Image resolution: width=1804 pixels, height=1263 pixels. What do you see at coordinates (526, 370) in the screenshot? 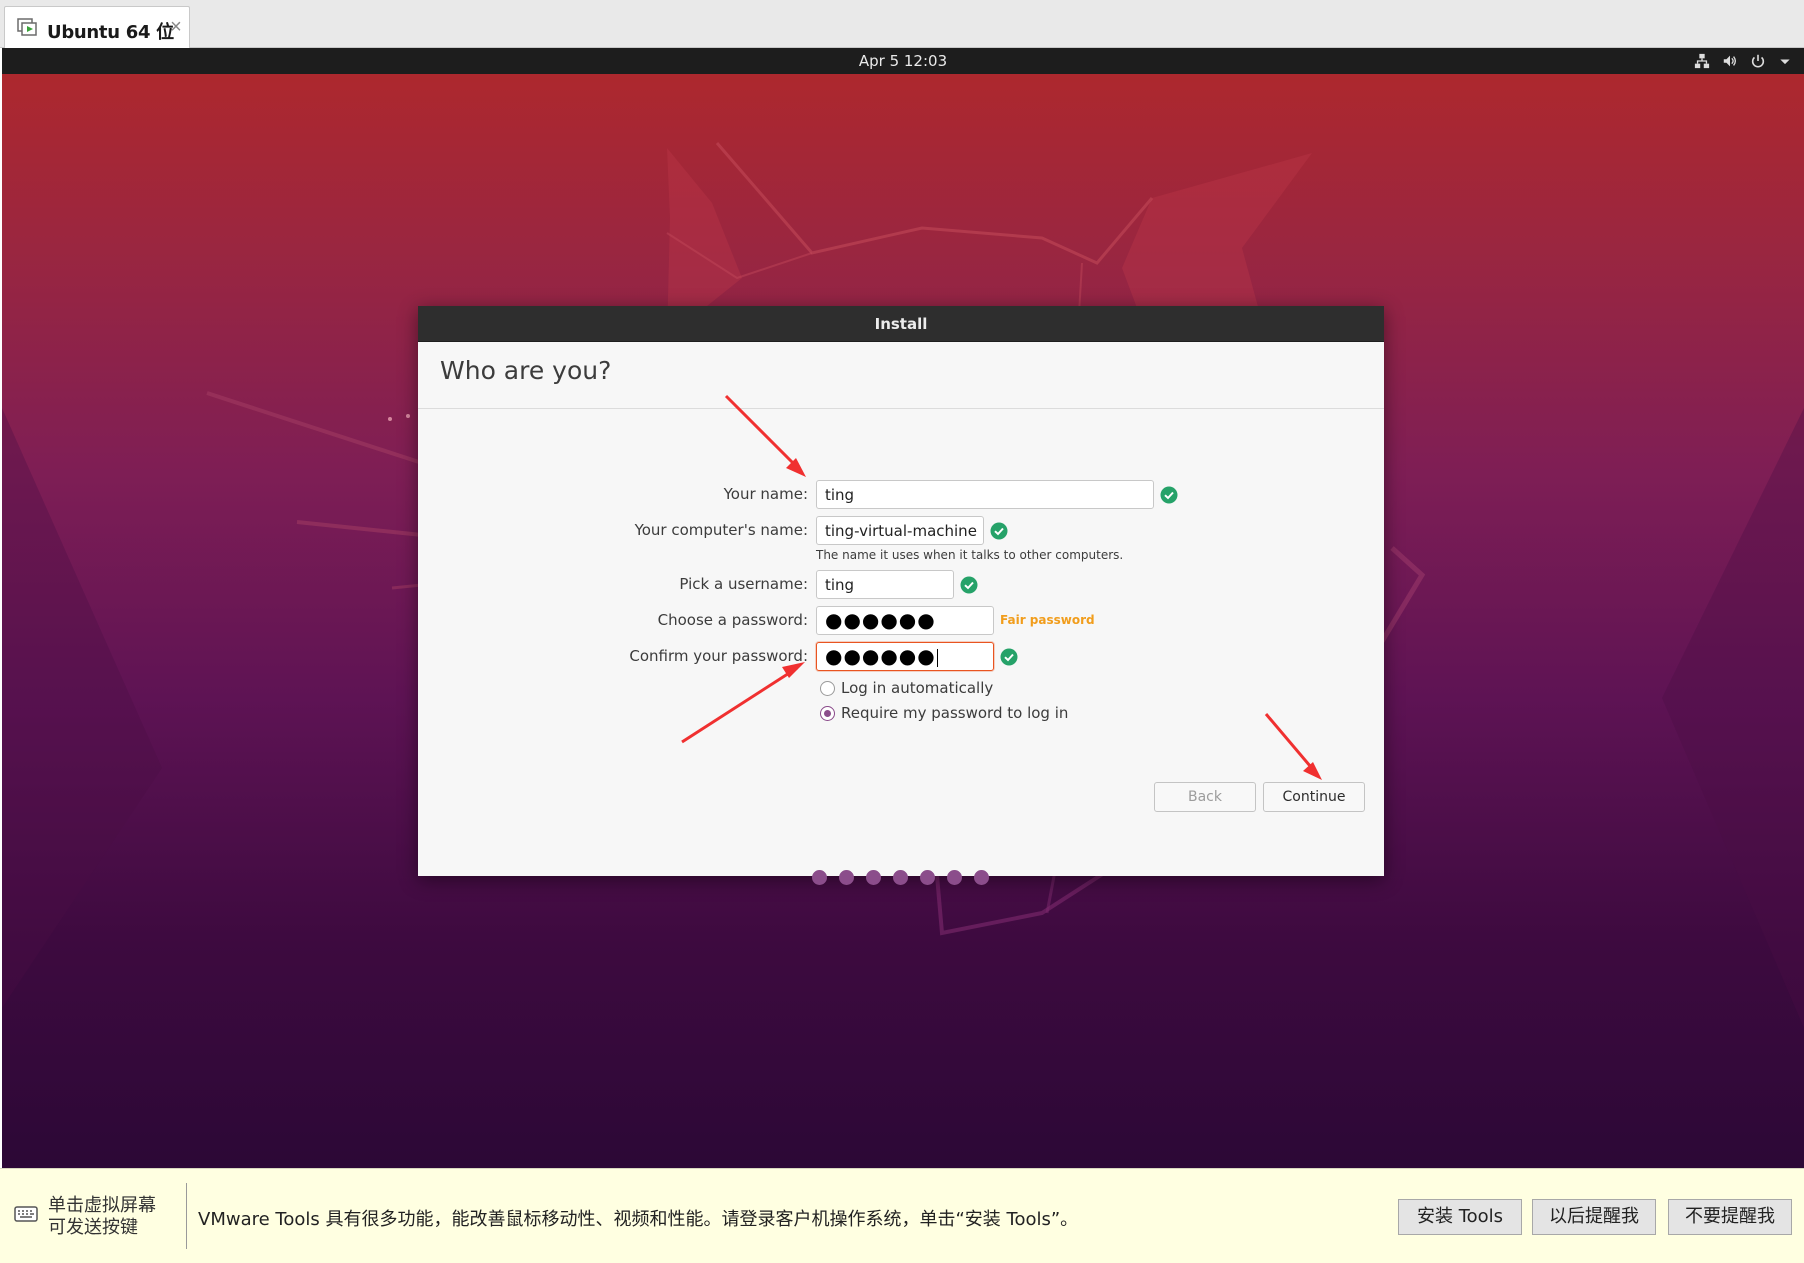
I see `page-title: Who are you?` at bounding box center [526, 370].